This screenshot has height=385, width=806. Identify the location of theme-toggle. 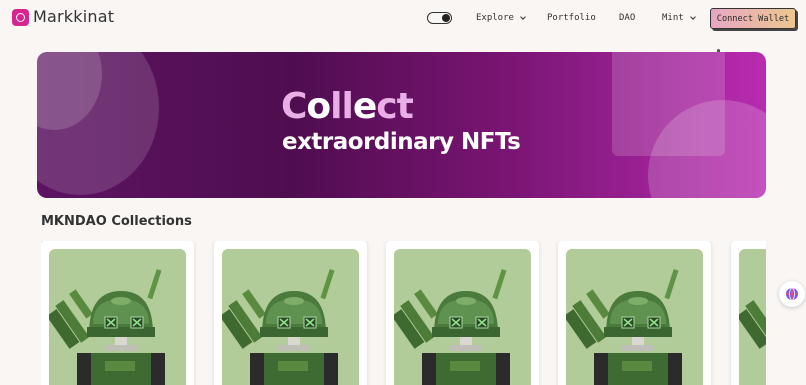
(439, 18).